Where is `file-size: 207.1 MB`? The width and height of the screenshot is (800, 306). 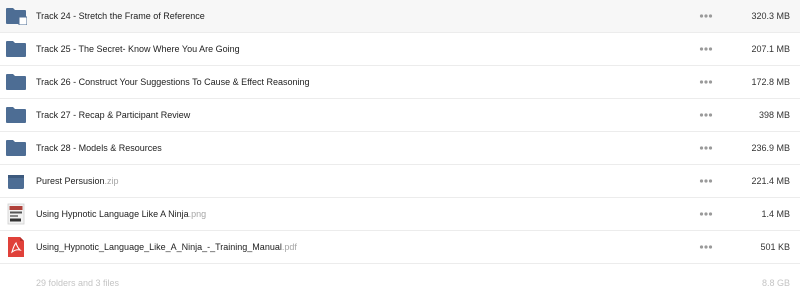 file-size: 207.1 MB is located at coordinates (770, 49).